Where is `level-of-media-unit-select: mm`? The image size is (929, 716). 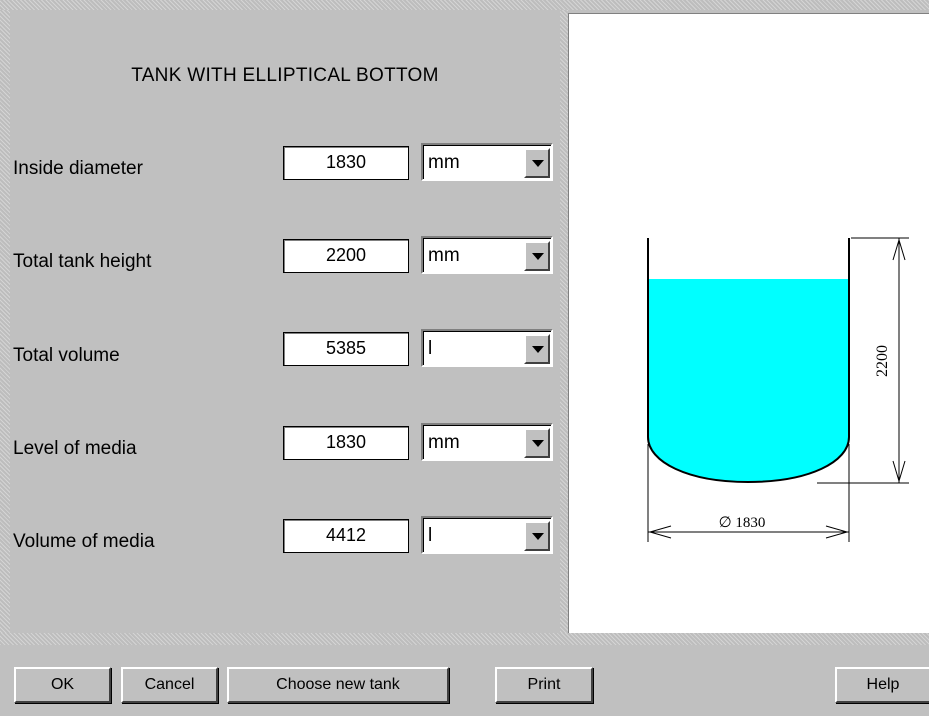
level-of-media-unit-select: mm is located at coordinates (487, 442).